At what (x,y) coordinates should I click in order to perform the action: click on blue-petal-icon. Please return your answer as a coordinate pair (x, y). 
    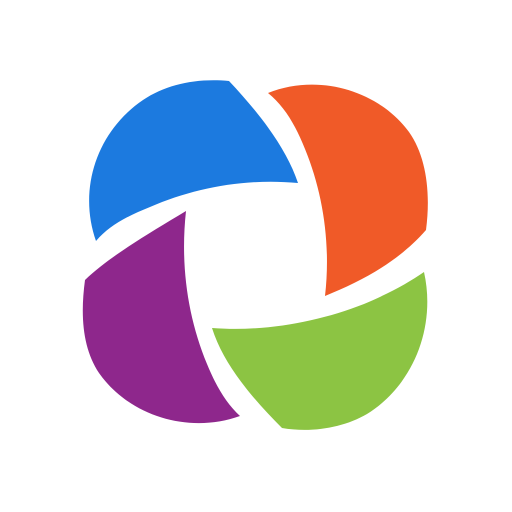
    Looking at the image, I should click on (193, 160).